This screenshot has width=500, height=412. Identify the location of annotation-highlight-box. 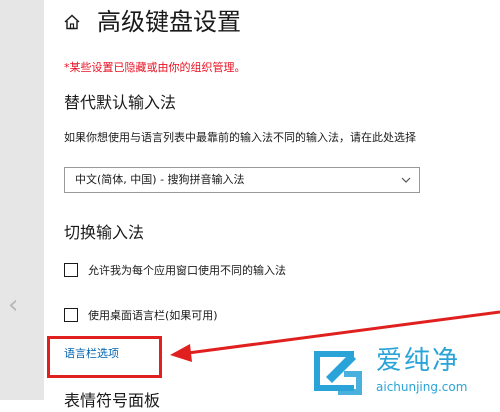
(104, 357).